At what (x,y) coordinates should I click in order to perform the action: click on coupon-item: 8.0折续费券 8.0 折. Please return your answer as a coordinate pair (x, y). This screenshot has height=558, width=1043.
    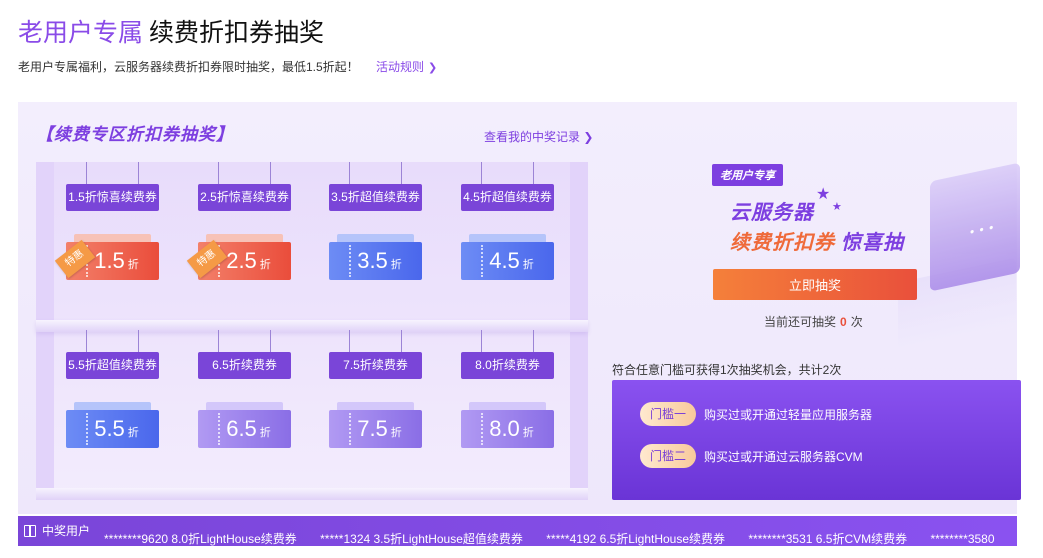
    Looking at the image, I should click on (516, 405).